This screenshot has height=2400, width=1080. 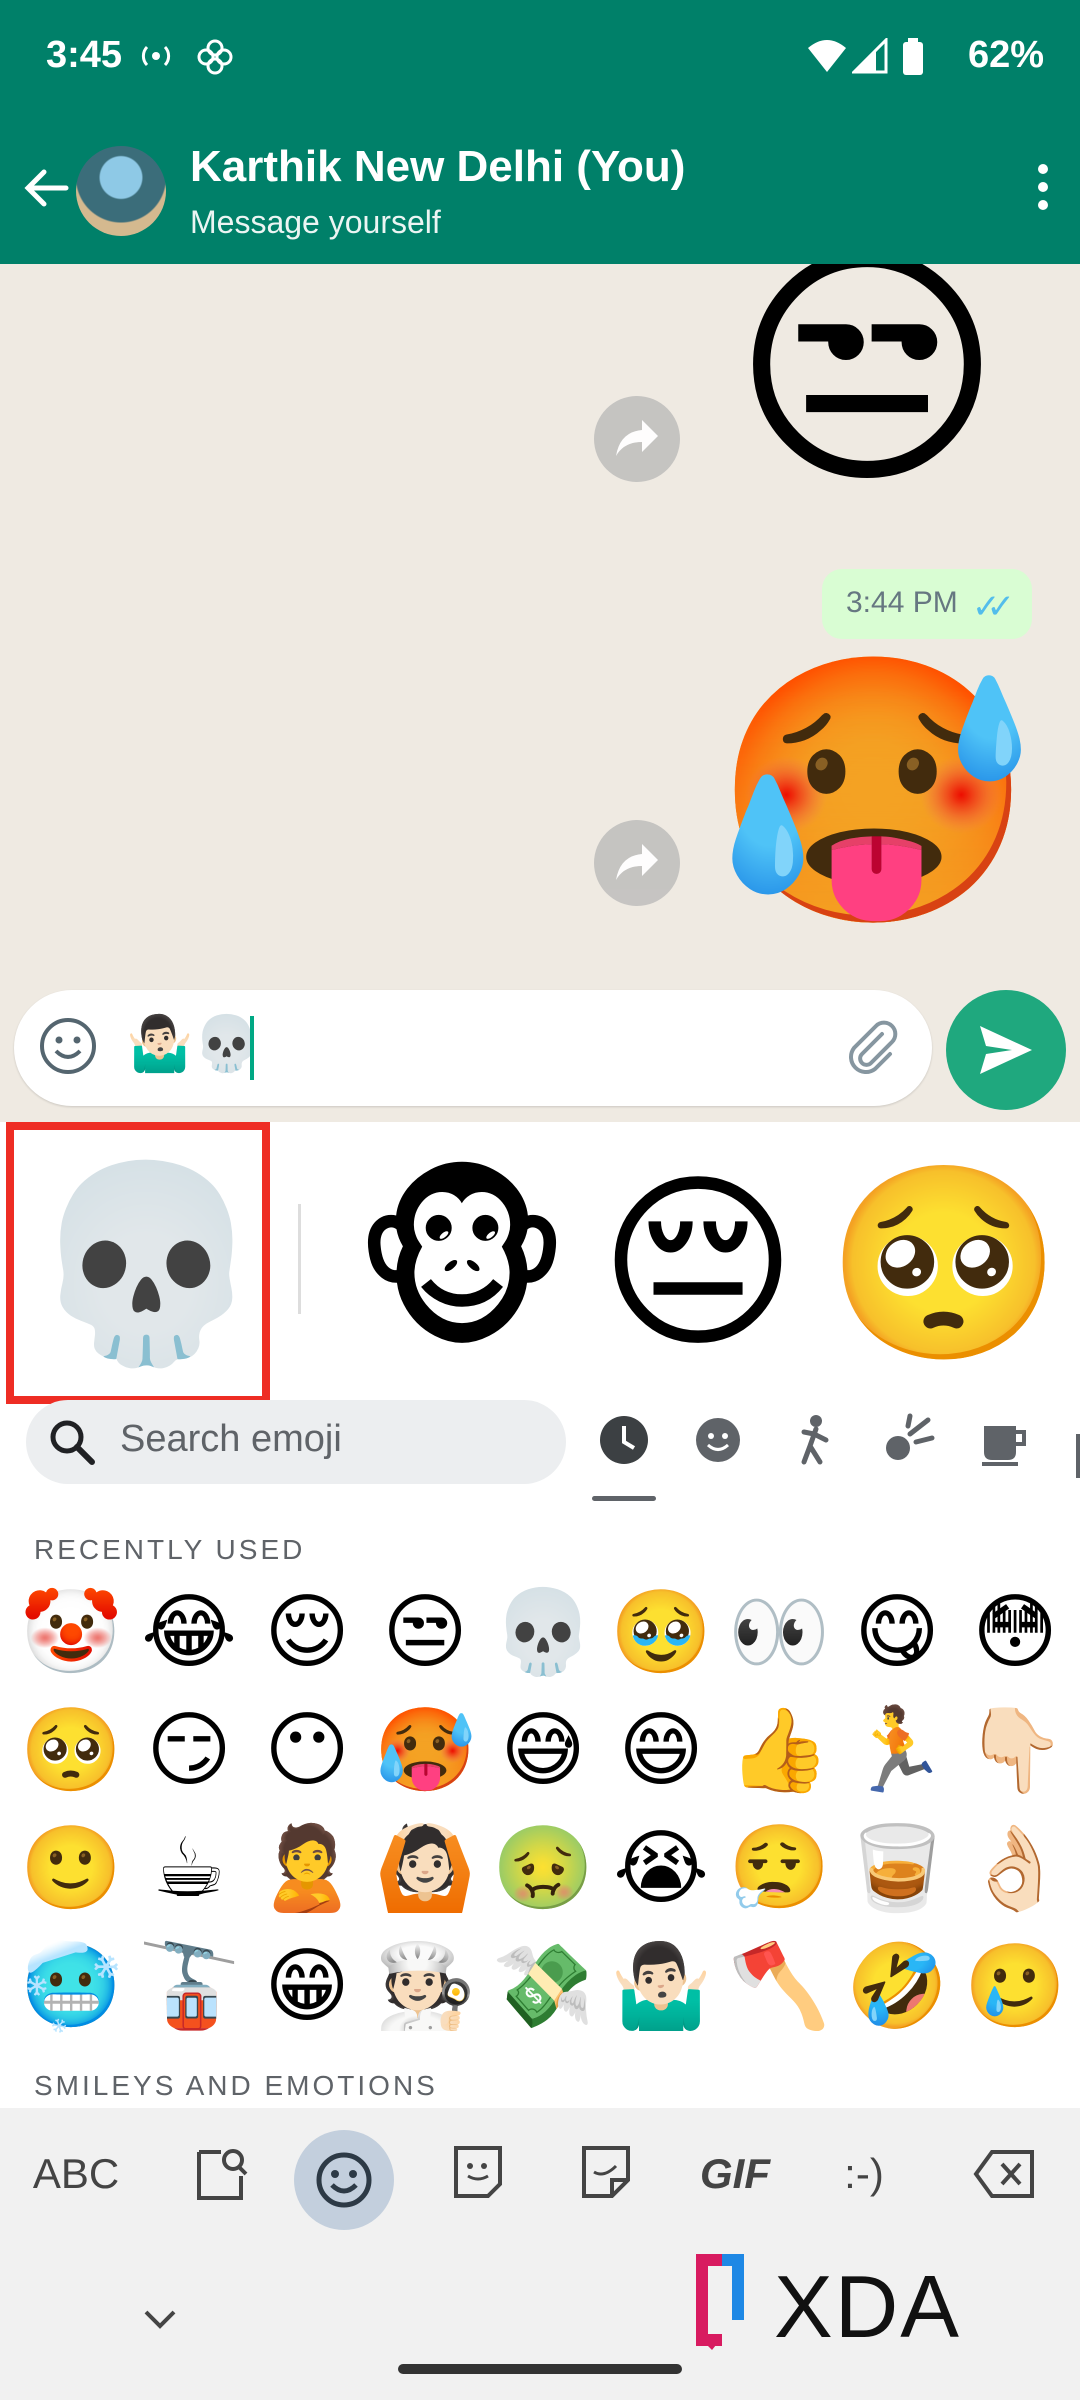 I want to click on sticker-suggestions: 💀 🐵 😔 🥺, so click(x=540, y=1267).